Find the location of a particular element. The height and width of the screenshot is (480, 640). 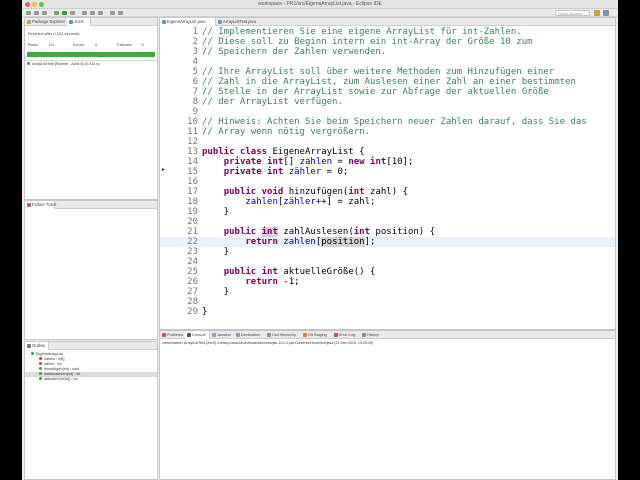

code-line: 23 } is located at coordinates (387, 252).